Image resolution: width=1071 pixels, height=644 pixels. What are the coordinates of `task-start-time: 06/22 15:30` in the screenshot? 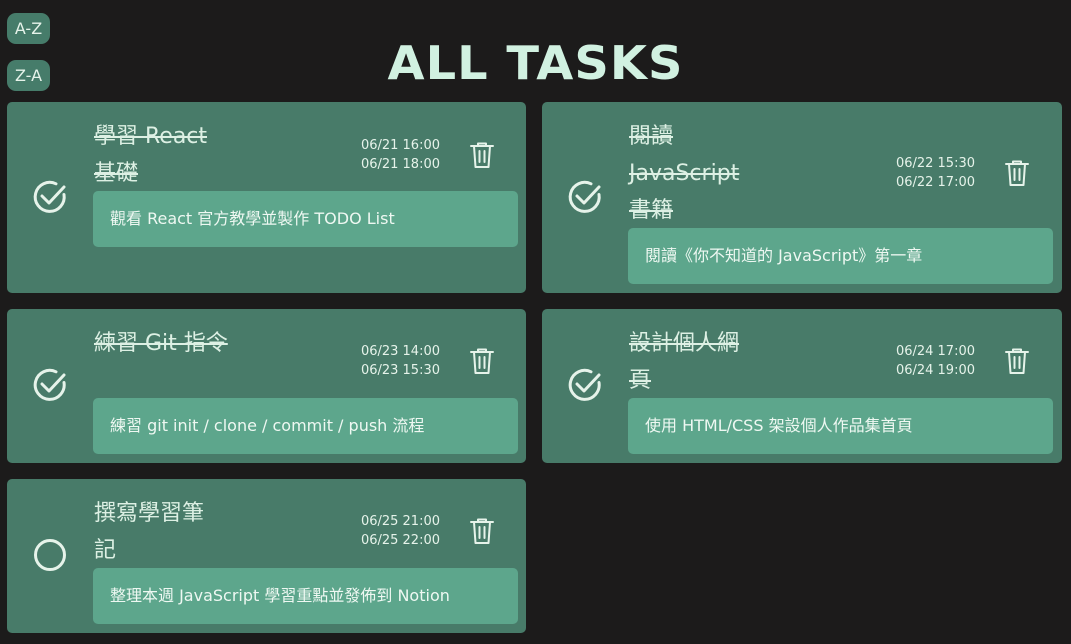 It's located at (935, 163).